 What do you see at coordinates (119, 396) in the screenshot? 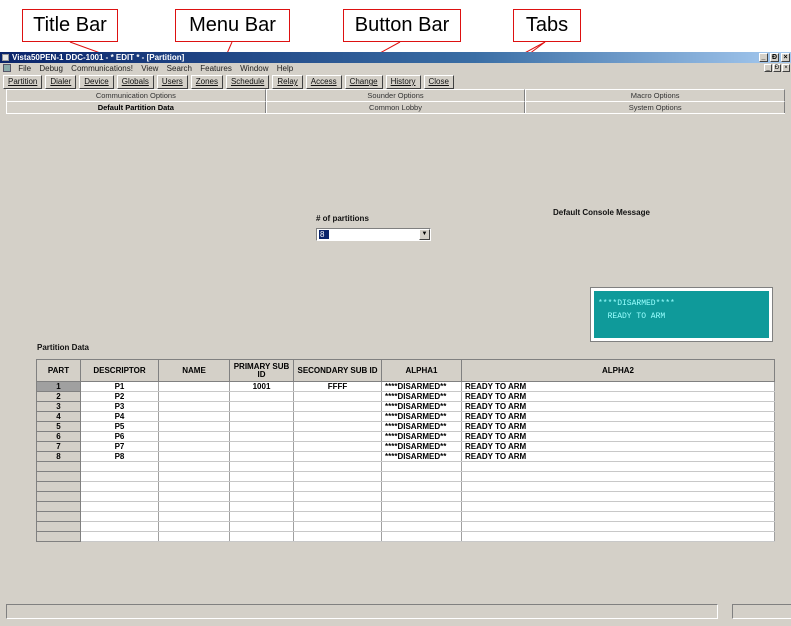
I see `table-cell: P2` at bounding box center [119, 396].